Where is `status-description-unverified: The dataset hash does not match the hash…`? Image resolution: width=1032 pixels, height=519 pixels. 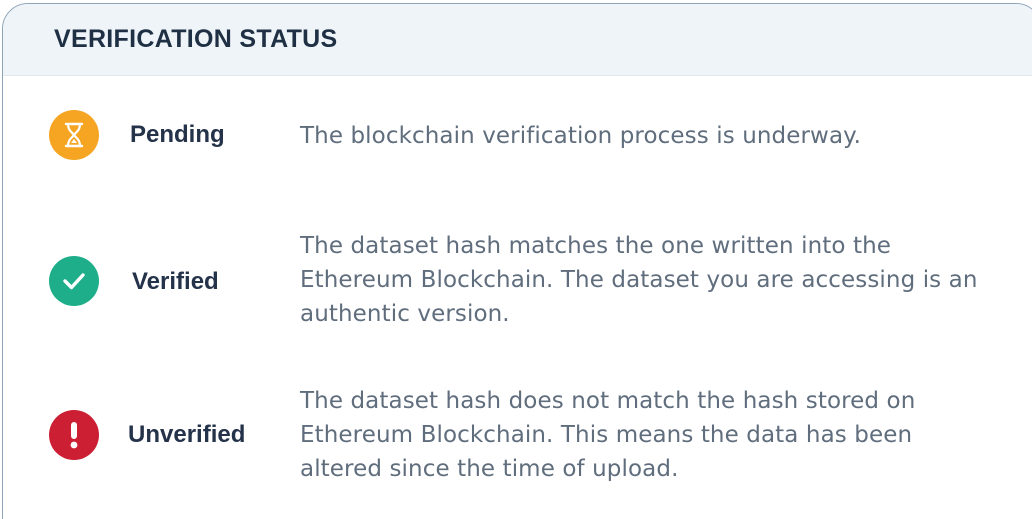
status-description-unverified: The dataset hash does not match the hash… is located at coordinates (608, 435).